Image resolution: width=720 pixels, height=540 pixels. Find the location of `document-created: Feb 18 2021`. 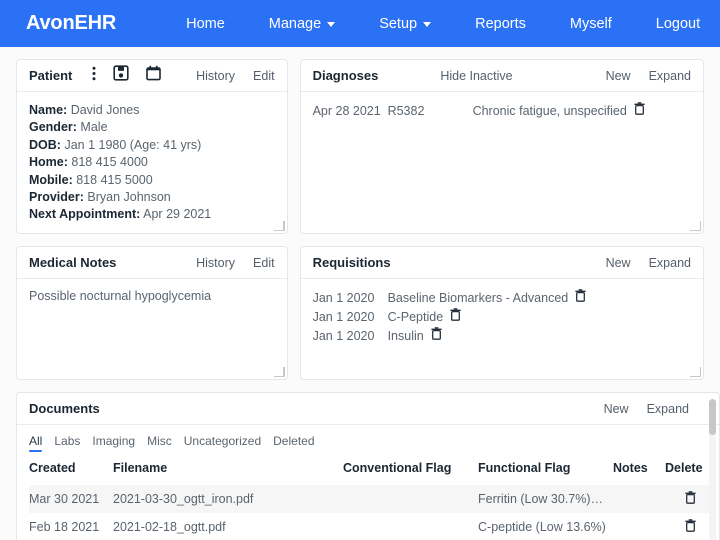

document-created: Feb 18 2021 is located at coordinates (64, 527).